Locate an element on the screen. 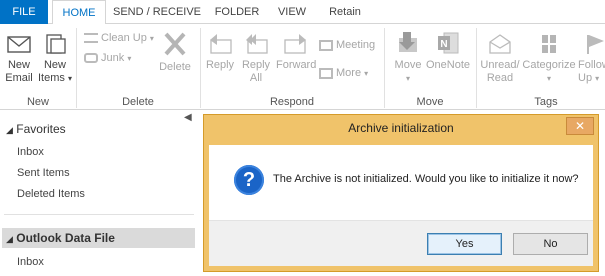 This screenshot has height=276, width=605. tab-file: FILE is located at coordinates (24, 12).